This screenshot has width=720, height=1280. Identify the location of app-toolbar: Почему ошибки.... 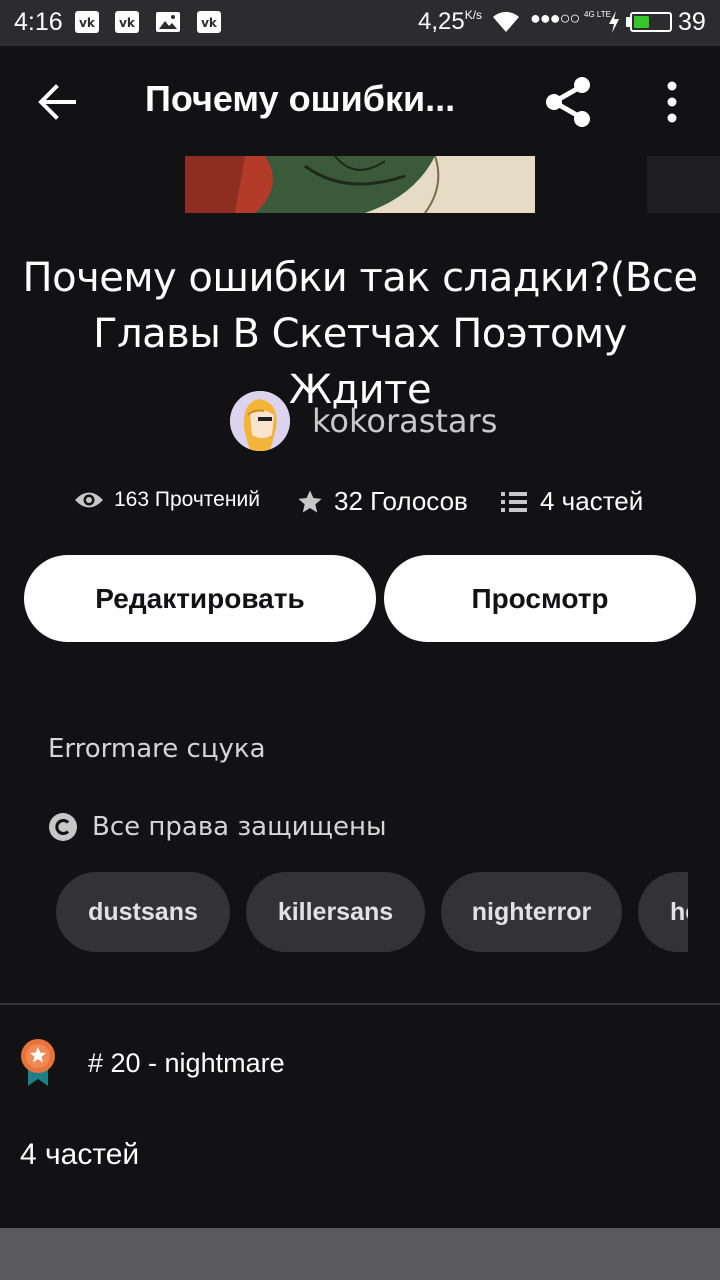
(360, 101).